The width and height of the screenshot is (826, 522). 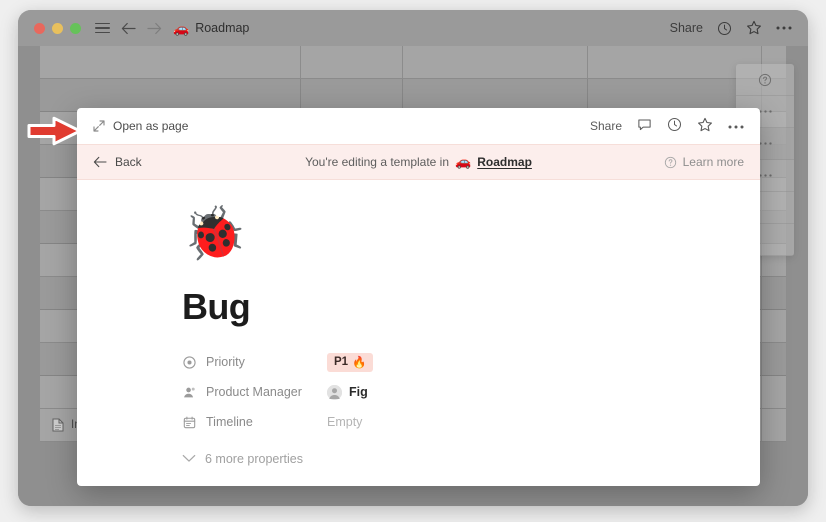 What do you see at coordinates (189, 392) in the screenshot?
I see `person-icon` at bounding box center [189, 392].